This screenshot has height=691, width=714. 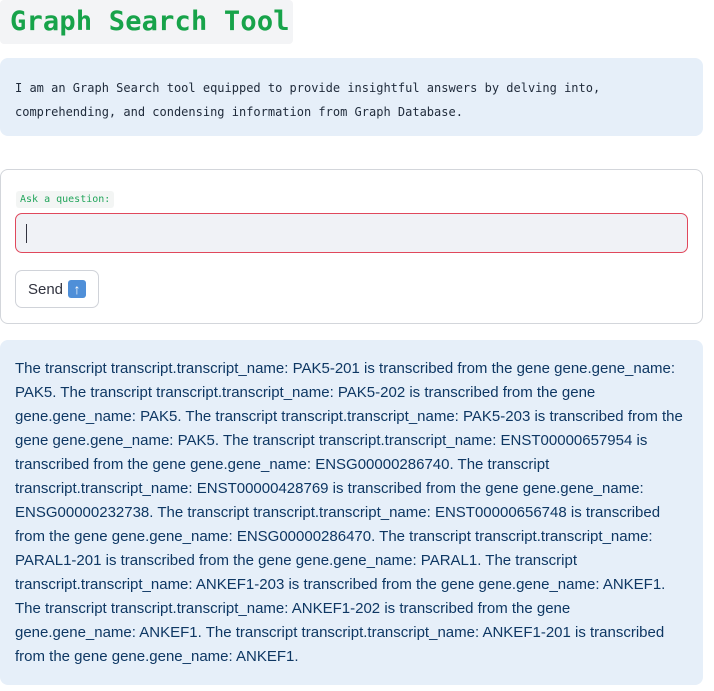 I want to click on send-label: Send, so click(x=45, y=289).